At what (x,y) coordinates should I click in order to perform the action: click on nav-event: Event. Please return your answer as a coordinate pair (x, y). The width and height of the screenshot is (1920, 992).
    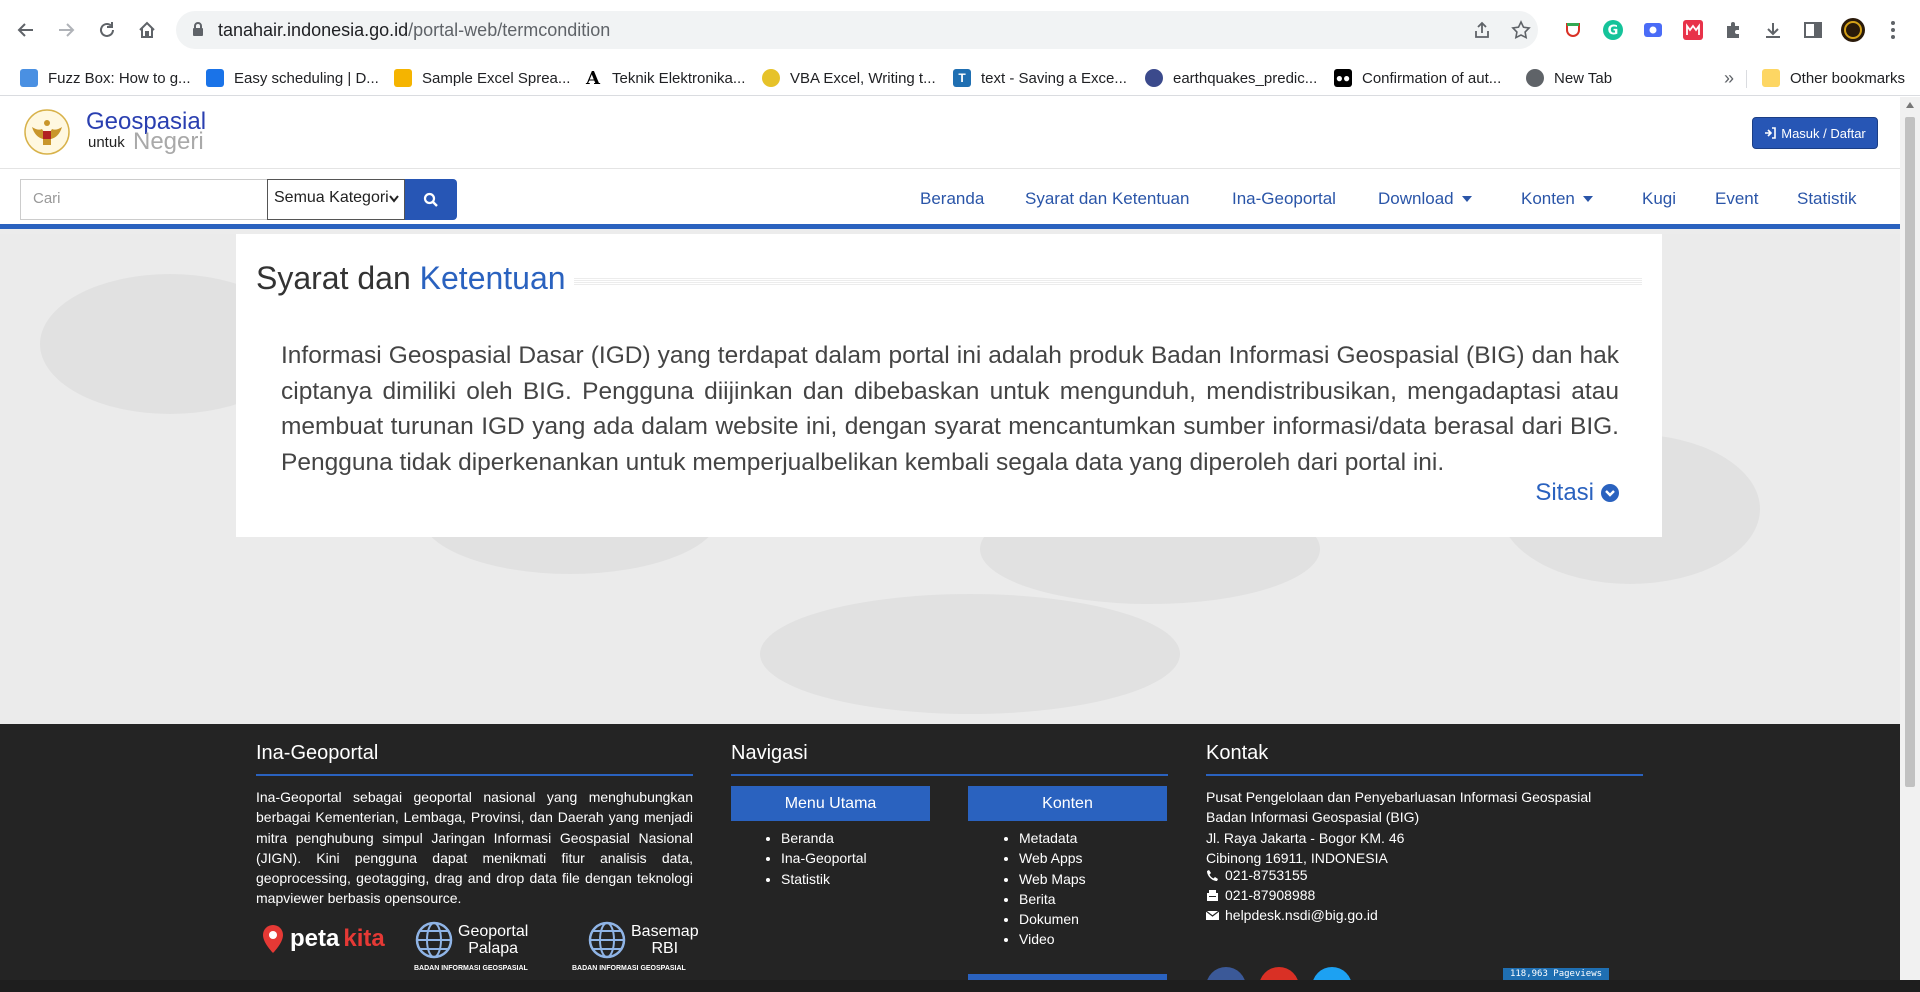
    Looking at the image, I should click on (1736, 199).